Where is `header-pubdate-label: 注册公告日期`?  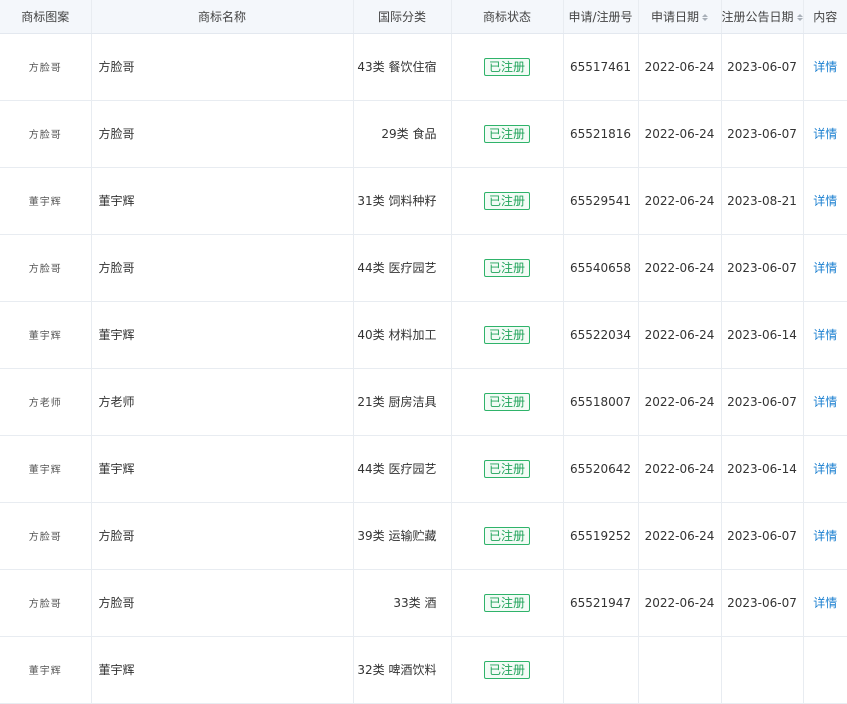
header-pubdate-label: 注册公告日期 is located at coordinates (757, 16).